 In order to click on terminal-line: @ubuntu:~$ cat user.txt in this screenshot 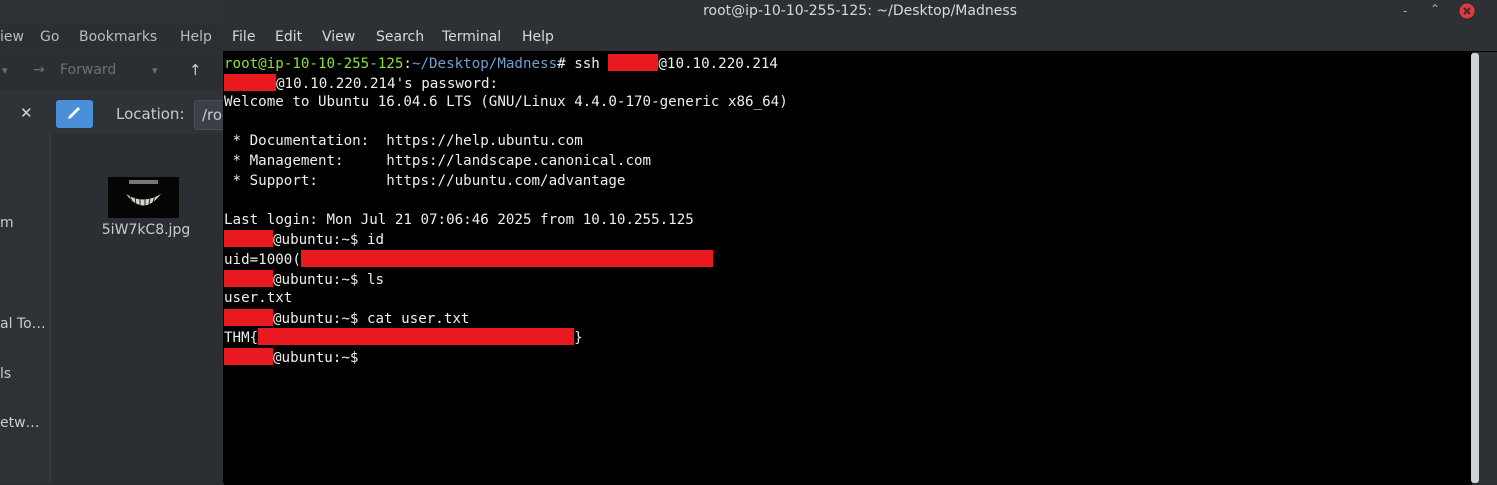, I will do `click(848, 318)`.